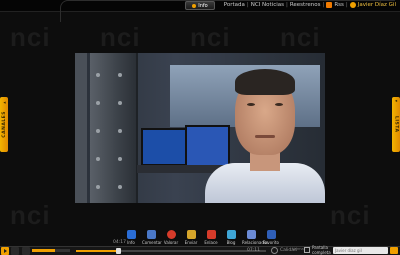  Describe the element at coordinates (377, 5) in the screenshot. I see `user-name: Javier Díaz Gil` at that location.